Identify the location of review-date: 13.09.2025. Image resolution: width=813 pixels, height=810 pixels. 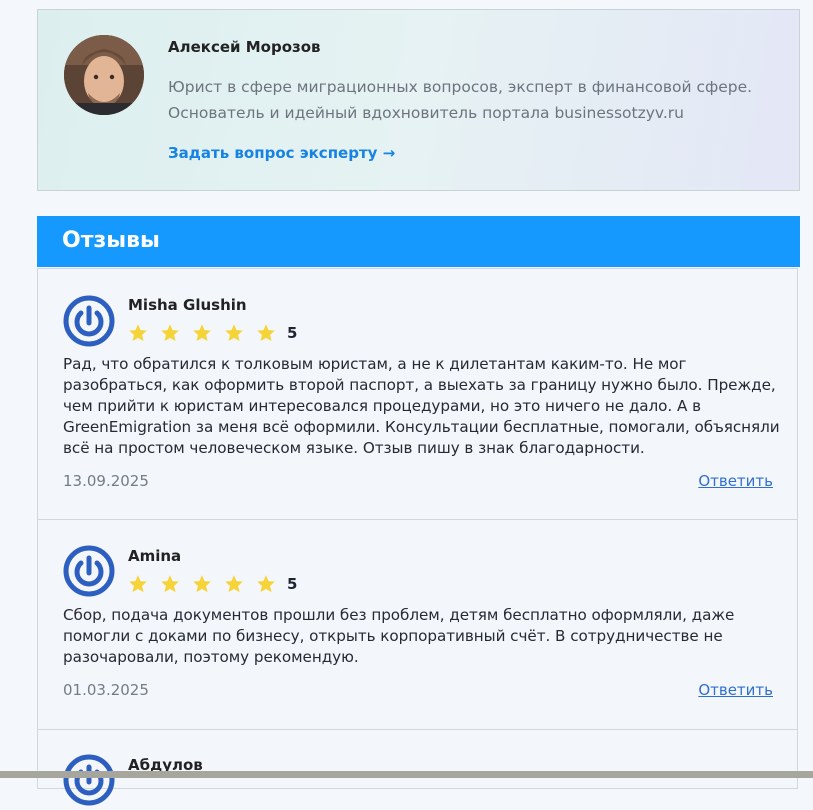
(106, 481).